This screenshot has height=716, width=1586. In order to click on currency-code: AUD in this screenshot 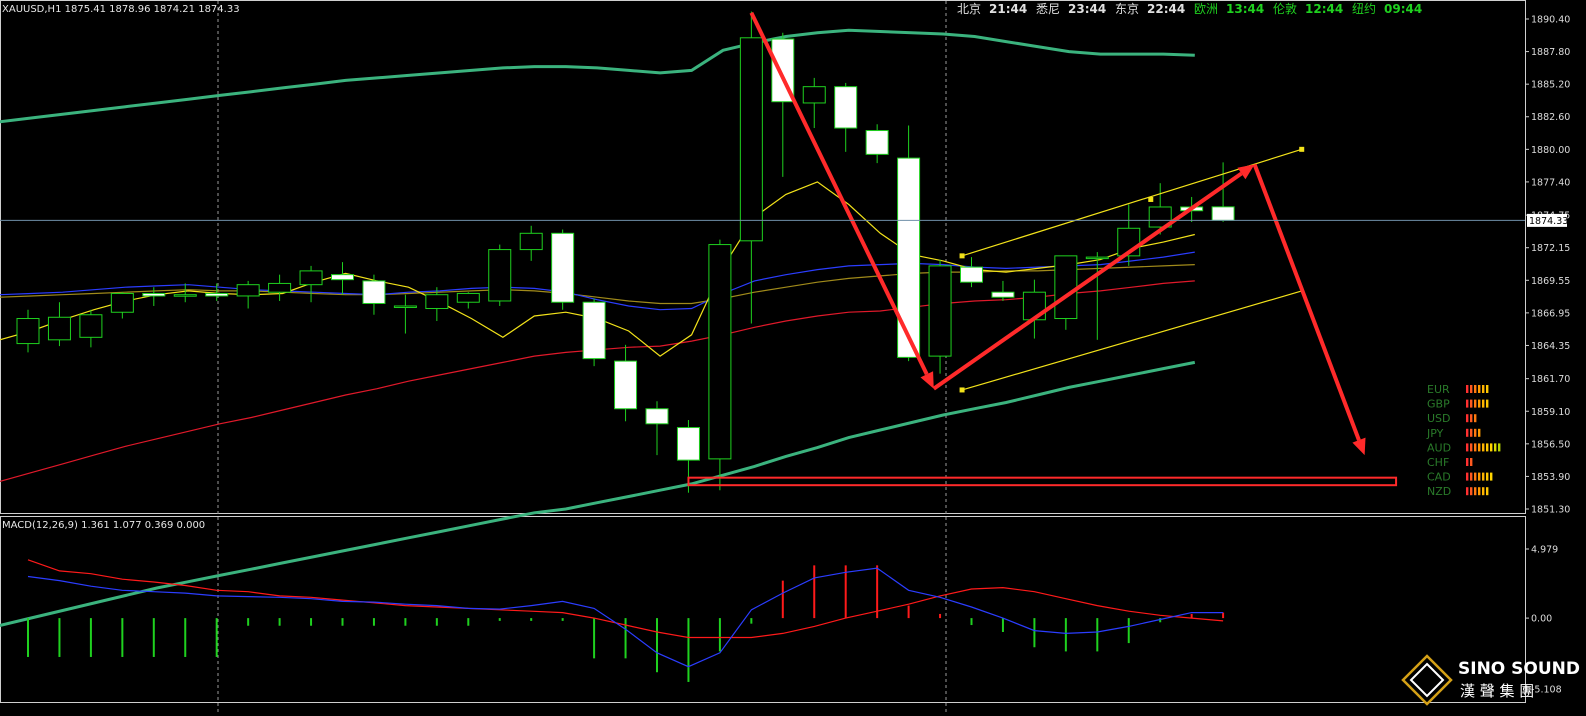, I will do `click(1439, 447)`.